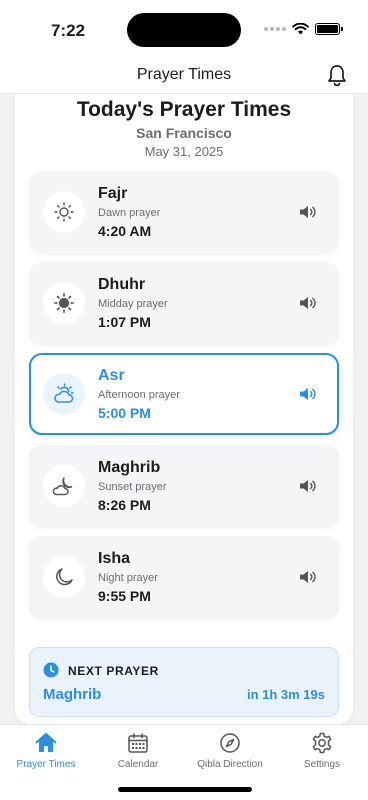 The width and height of the screenshot is (368, 800). What do you see at coordinates (128, 578) in the screenshot?
I see `prayer-description: Night prayer` at bounding box center [128, 578].